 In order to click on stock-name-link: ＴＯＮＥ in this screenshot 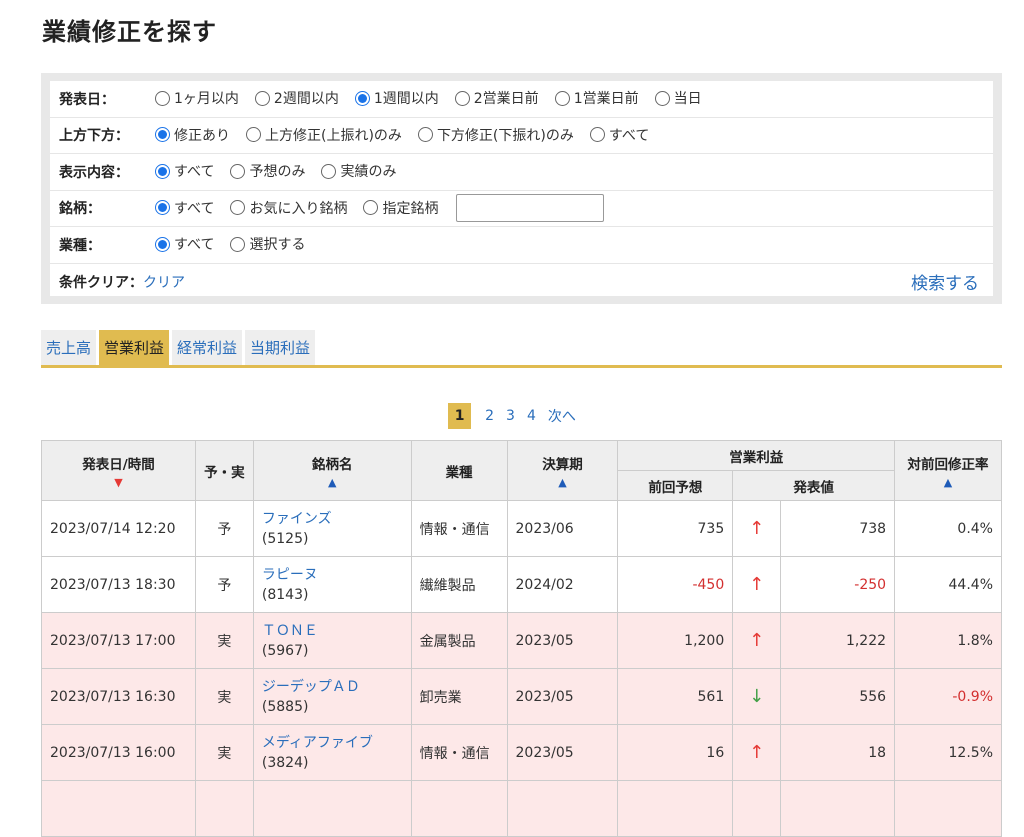, I will do `click(332, 631)`.